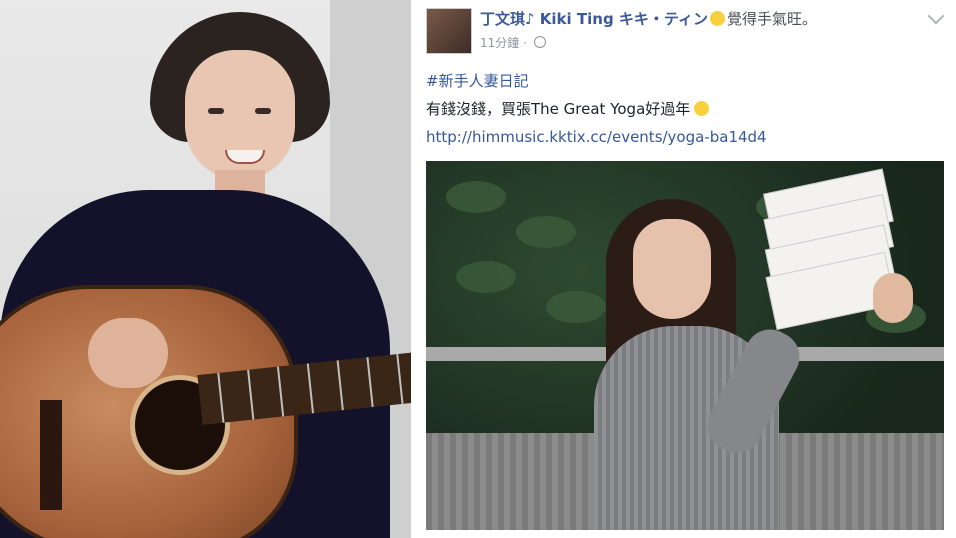 Image resolution: width=956 pixels, height=538 pixels. I want to click on post-header: 丁文琪♪ Kiki Ting キキ・ティン 覺得手氣旺。, so click(648, 18).